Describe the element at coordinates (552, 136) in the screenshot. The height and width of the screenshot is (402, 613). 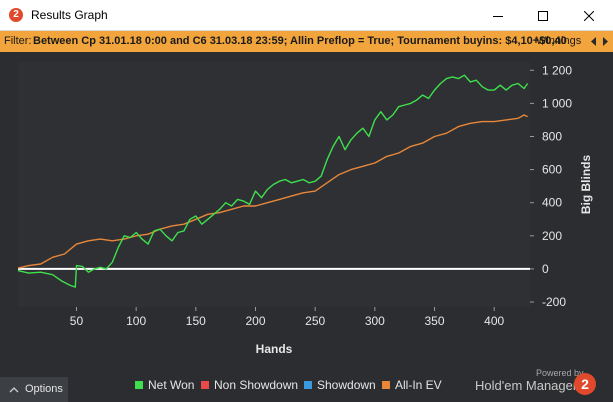
I see `y-tick-label: 800` at that location.